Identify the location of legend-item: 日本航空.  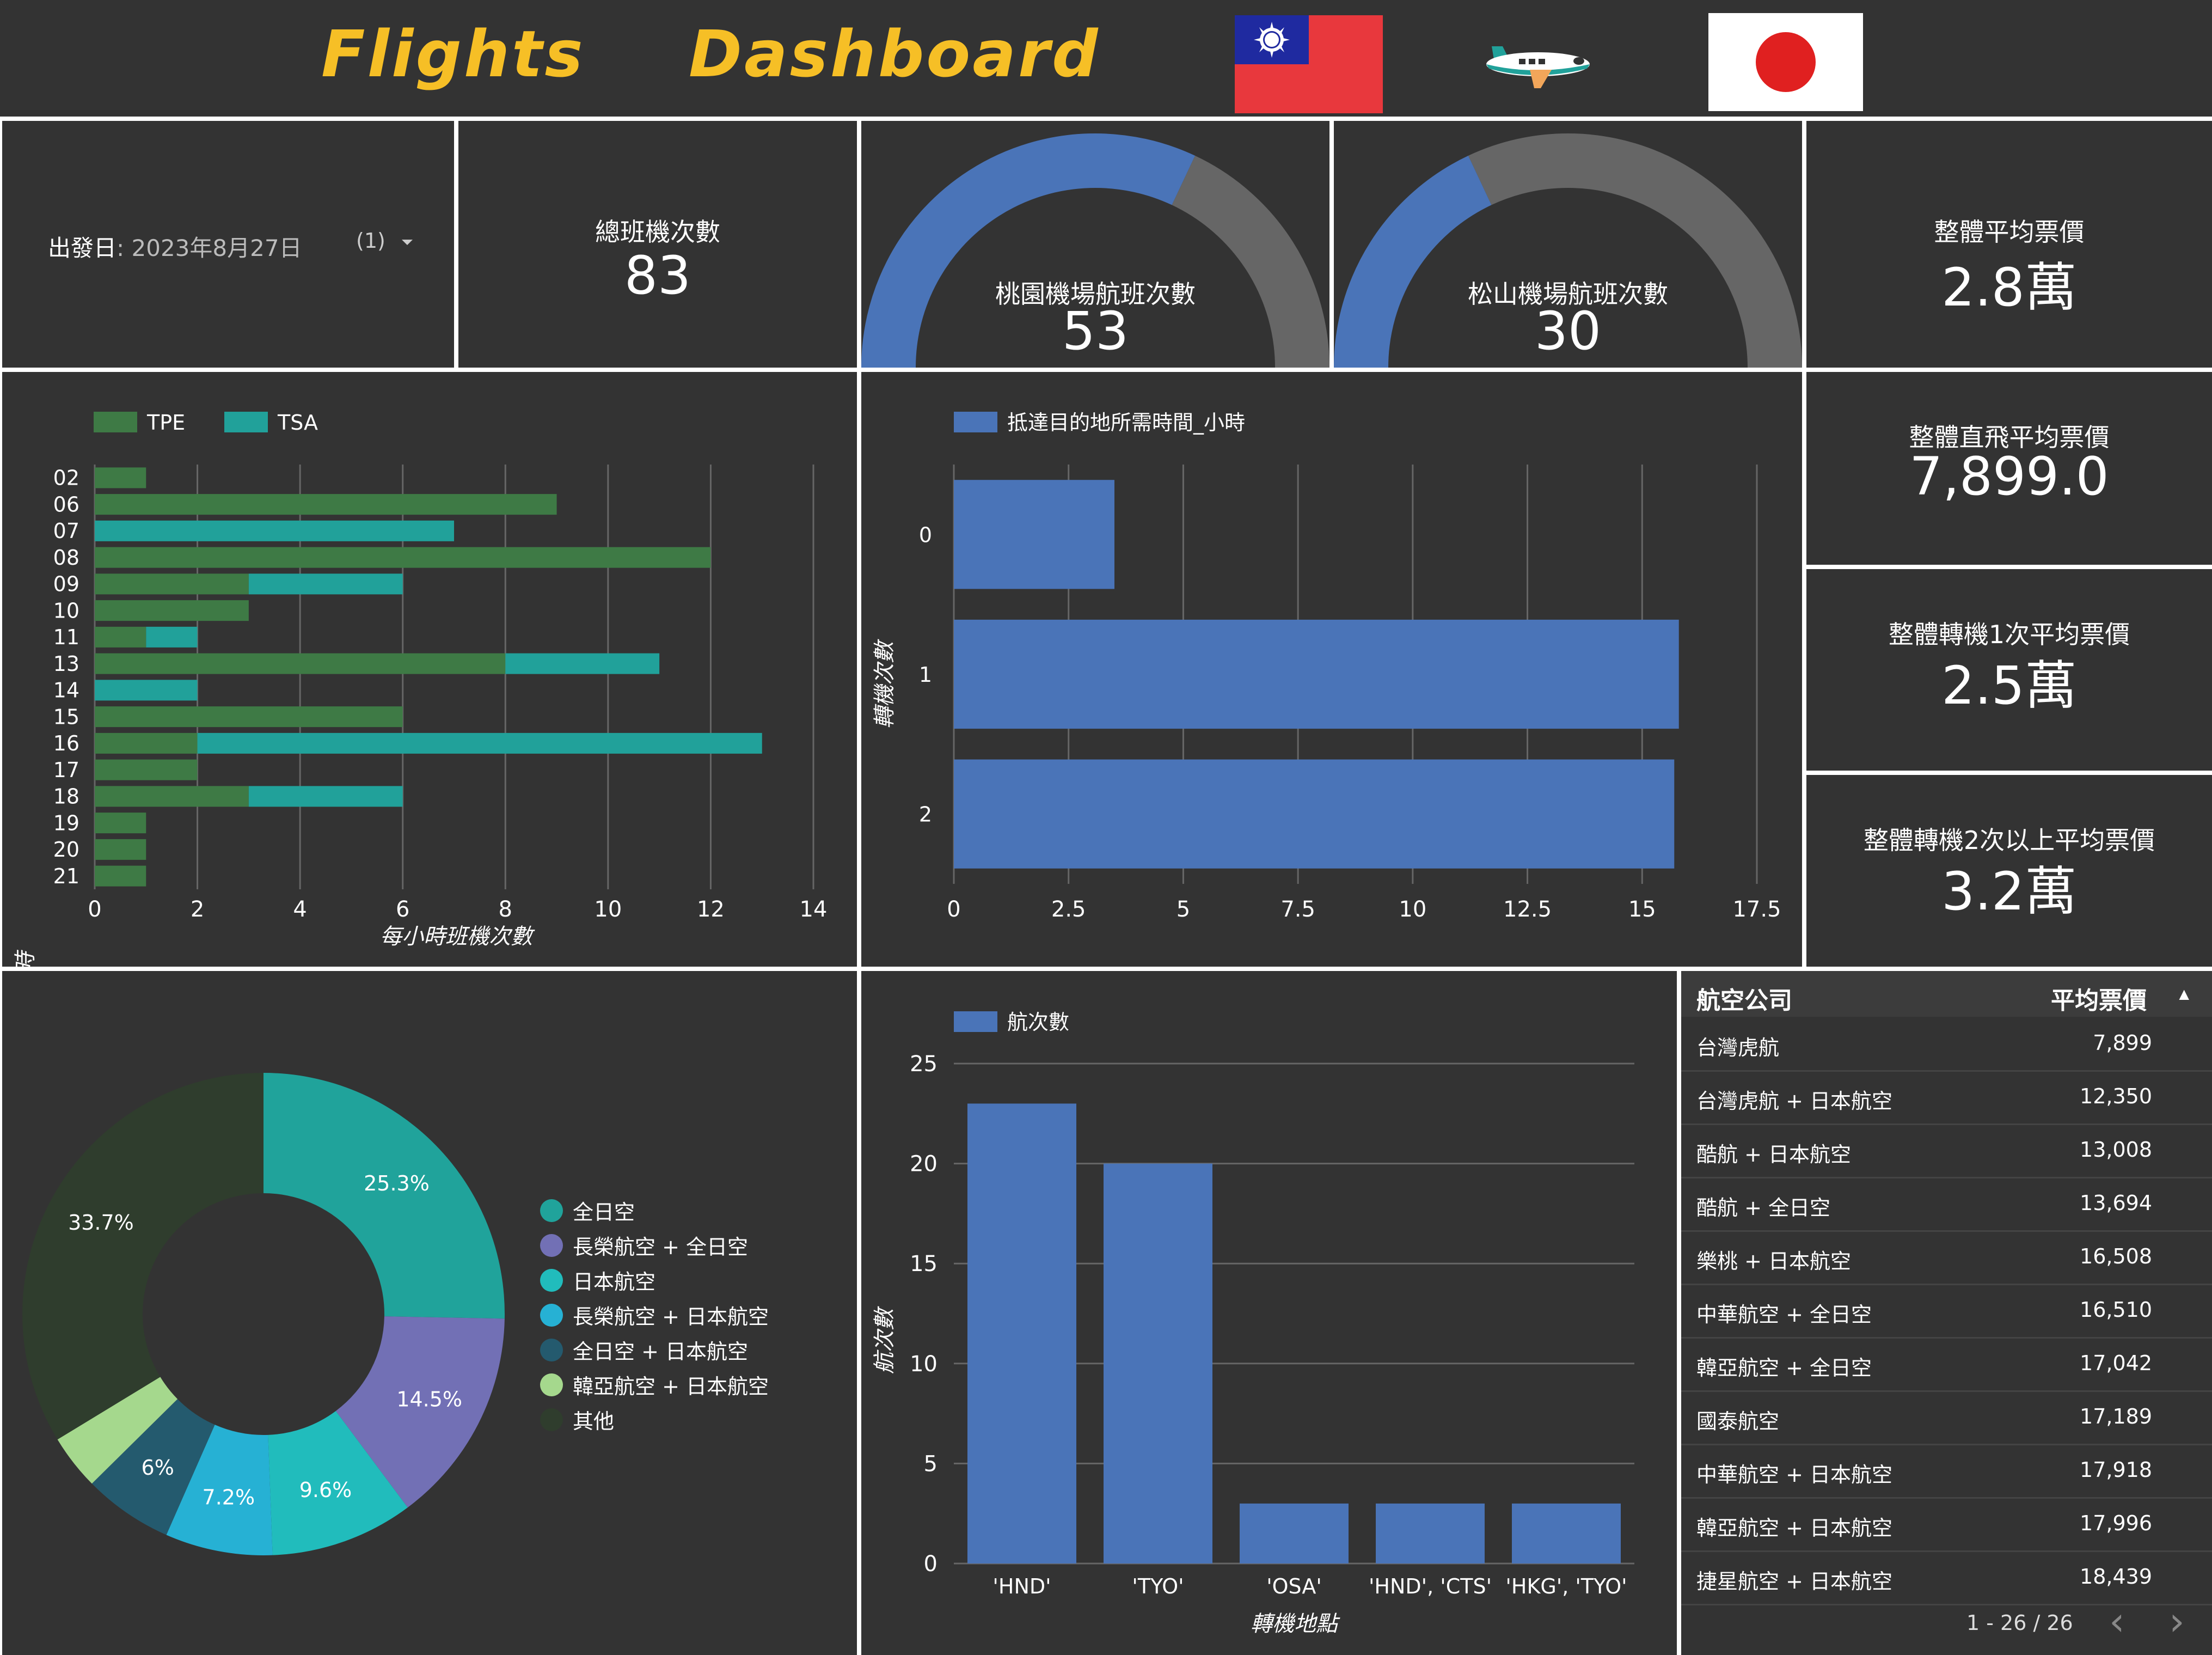
(597, 1280).